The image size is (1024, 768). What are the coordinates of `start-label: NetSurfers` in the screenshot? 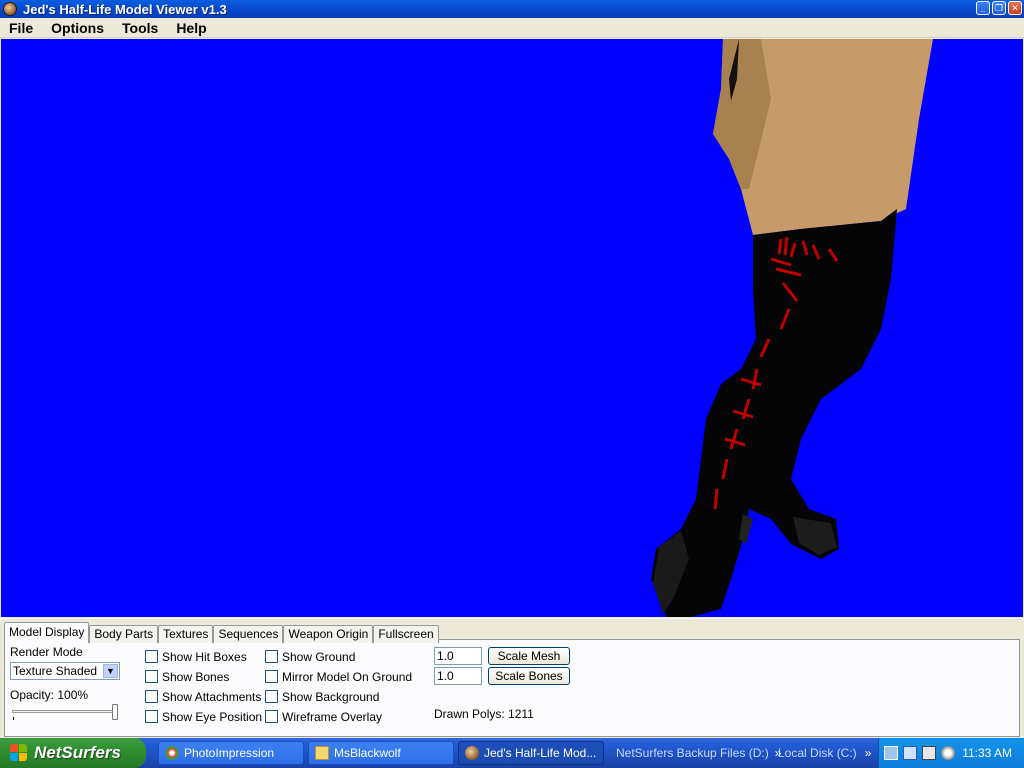 It's located at (77, 752).